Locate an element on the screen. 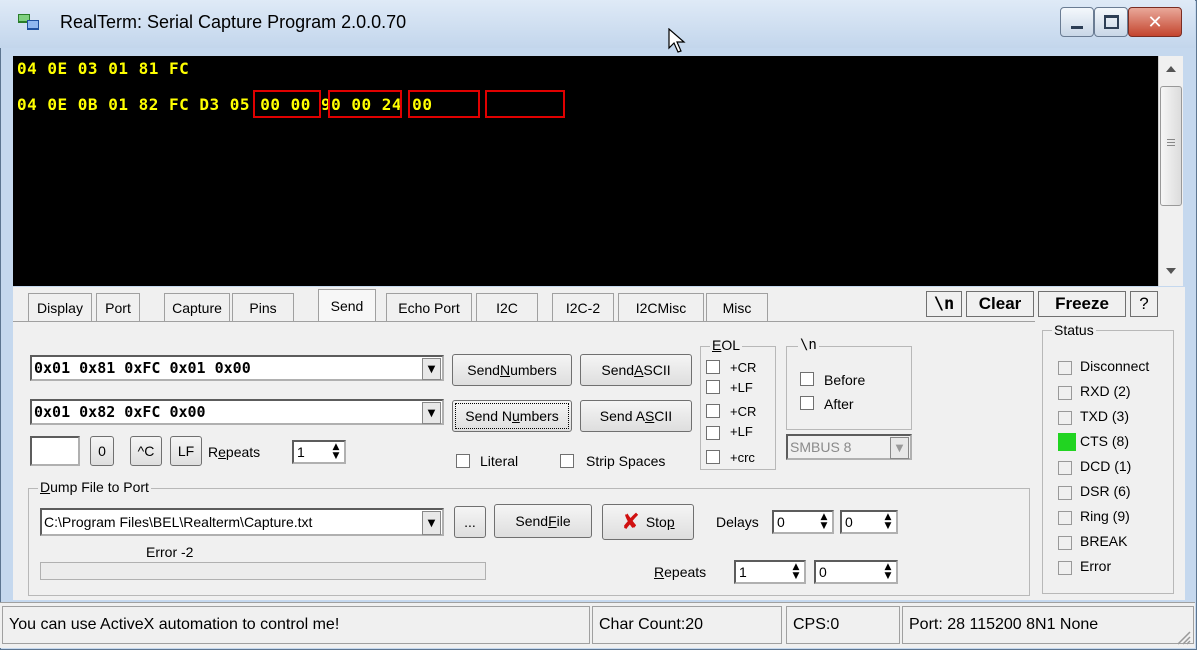 The width and height of the screenshot is (1197, 650). status-led-dcd is located at coordinates (1065, 468).